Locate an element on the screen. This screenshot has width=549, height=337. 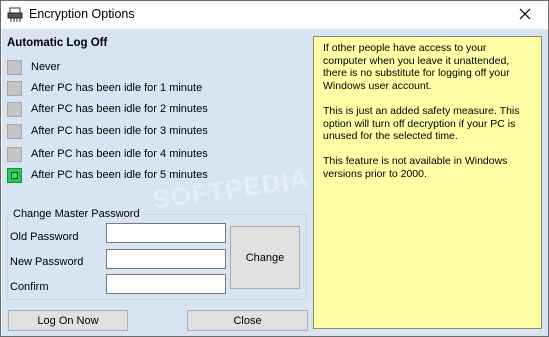
close-icon is located at coordinates (525, 15).